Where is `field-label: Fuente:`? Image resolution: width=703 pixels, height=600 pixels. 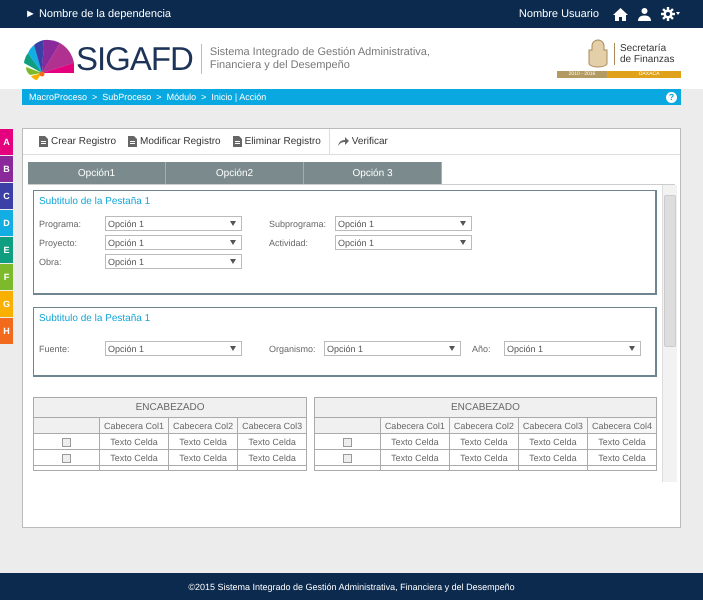
field-label: Fuente: is located at coordinates (55, 349).